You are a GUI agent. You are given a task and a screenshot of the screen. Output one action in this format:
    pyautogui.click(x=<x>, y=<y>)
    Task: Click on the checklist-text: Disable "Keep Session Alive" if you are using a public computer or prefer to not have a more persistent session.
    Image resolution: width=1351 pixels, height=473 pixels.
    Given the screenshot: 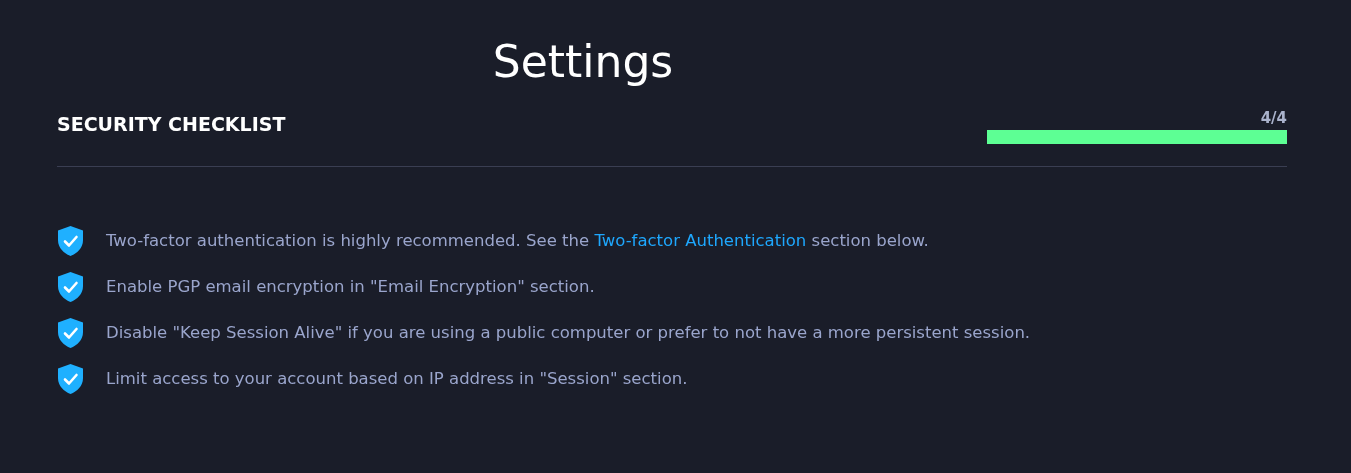 What is the action you would take?
    pyautogui.click(x=568, y=332)
    